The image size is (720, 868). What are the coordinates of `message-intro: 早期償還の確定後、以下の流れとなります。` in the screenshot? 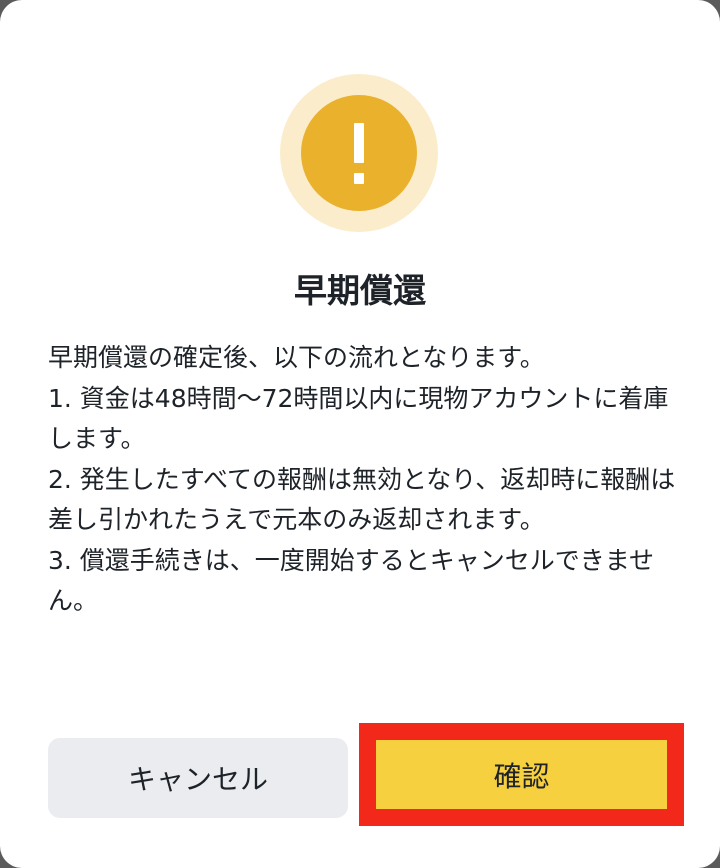 It's located at (296, 357).